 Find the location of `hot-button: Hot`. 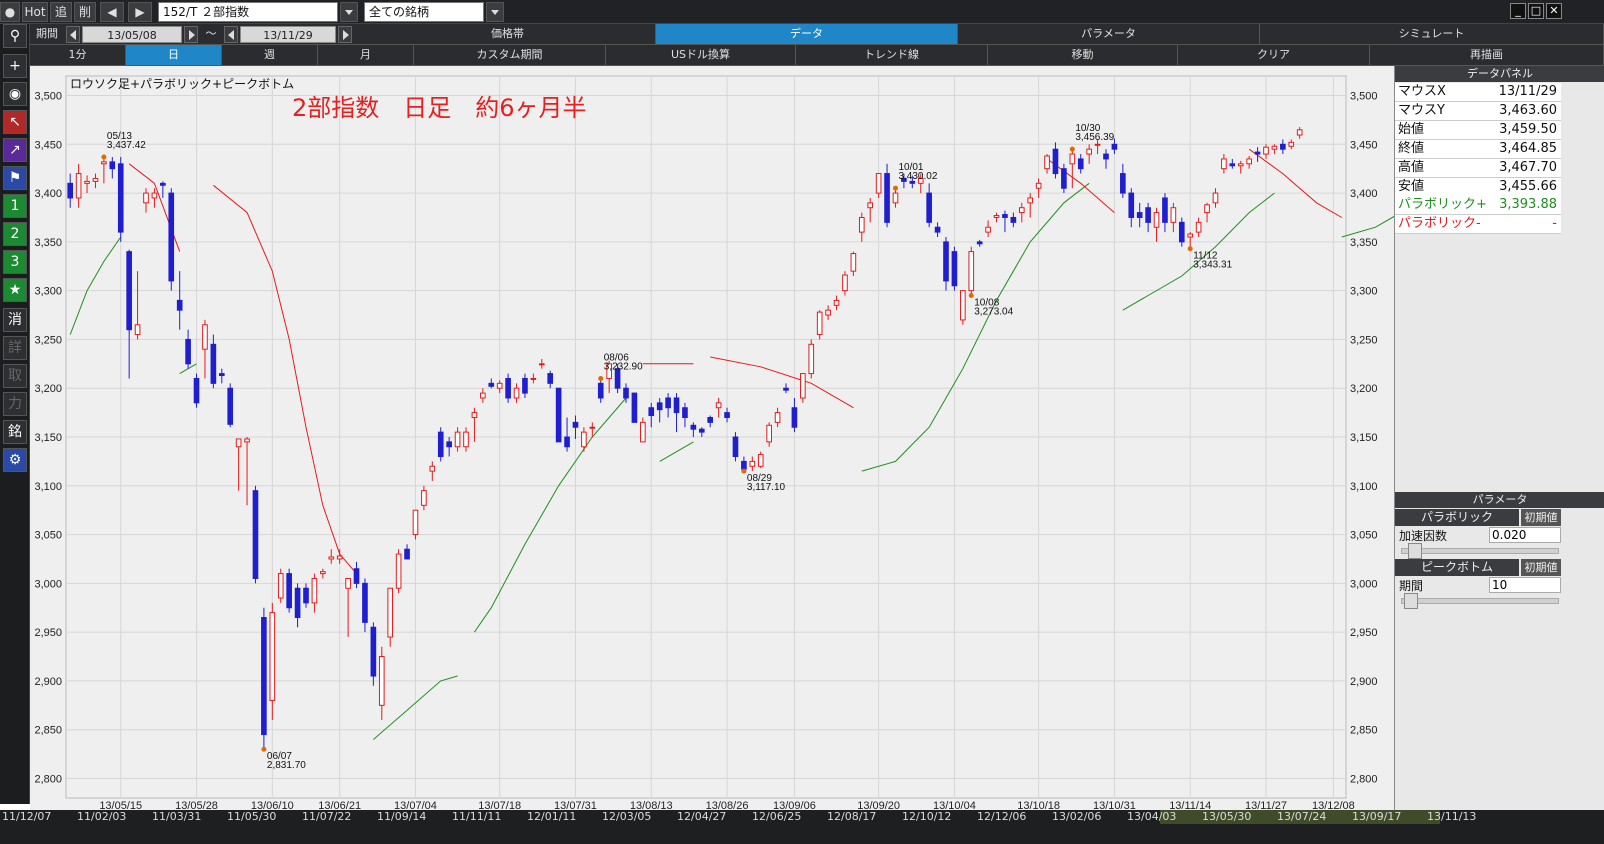

hot-button: Hot is located at coordinates (35, 12).